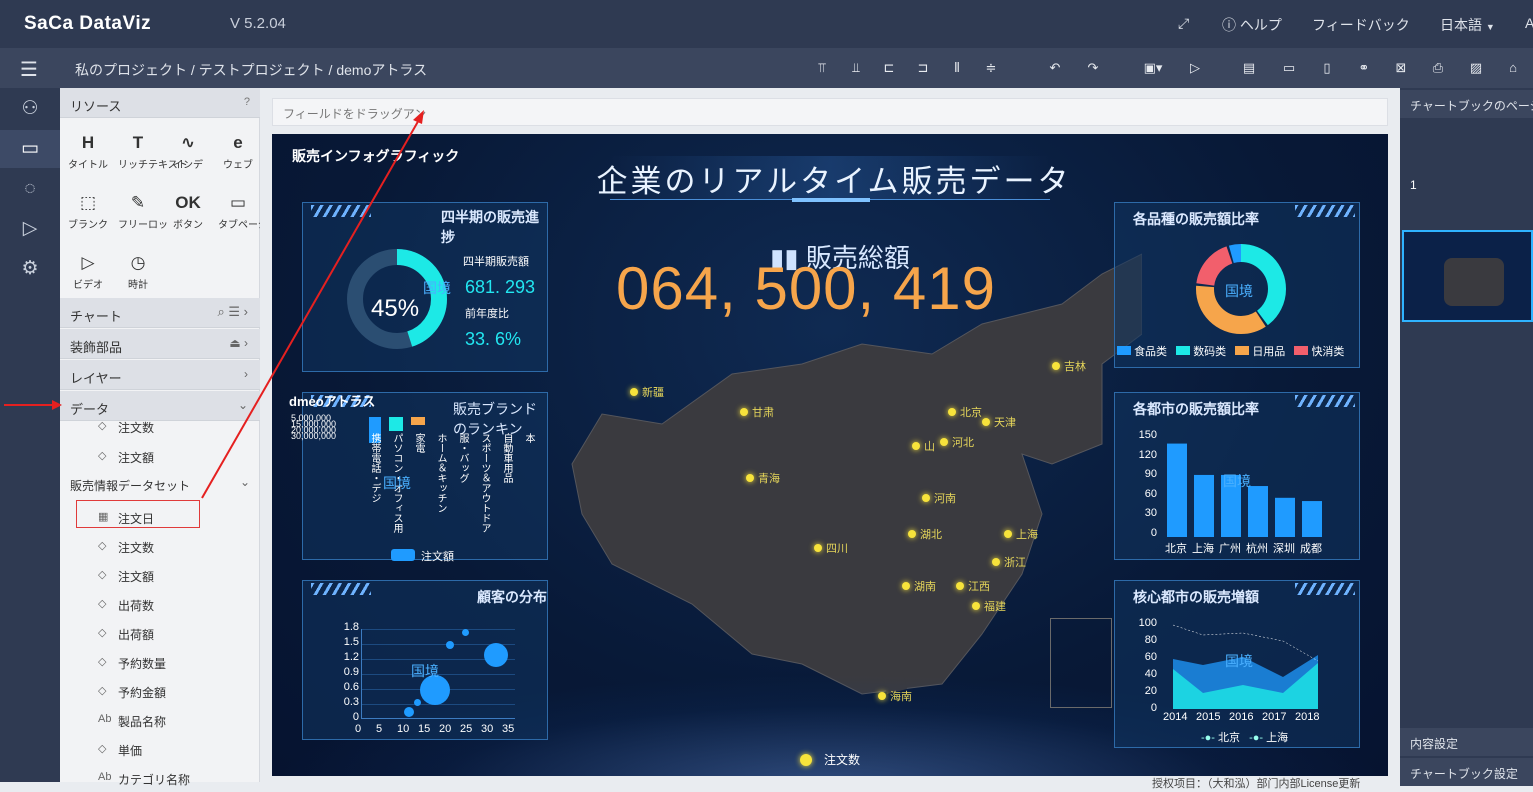 This screenshot has height=792, width=1533. I want to click on resource-label: タブページ, so click(243, 225).